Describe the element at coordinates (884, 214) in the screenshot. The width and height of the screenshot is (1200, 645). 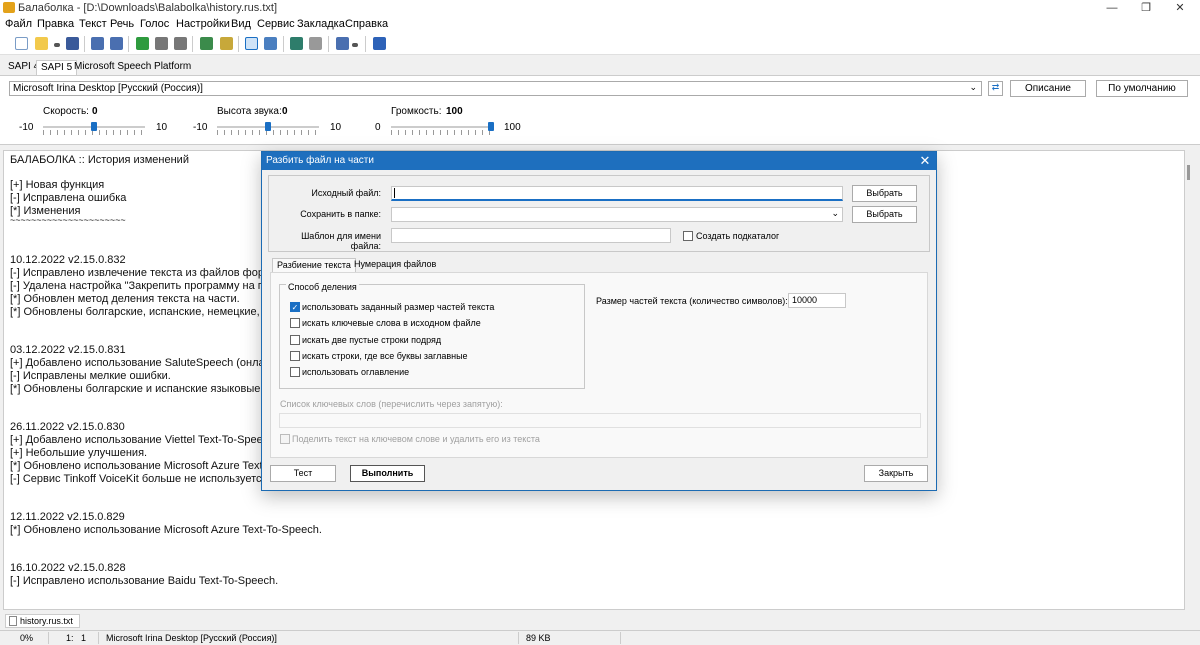
I see `browse-folder-button: Выбрать` at that location.